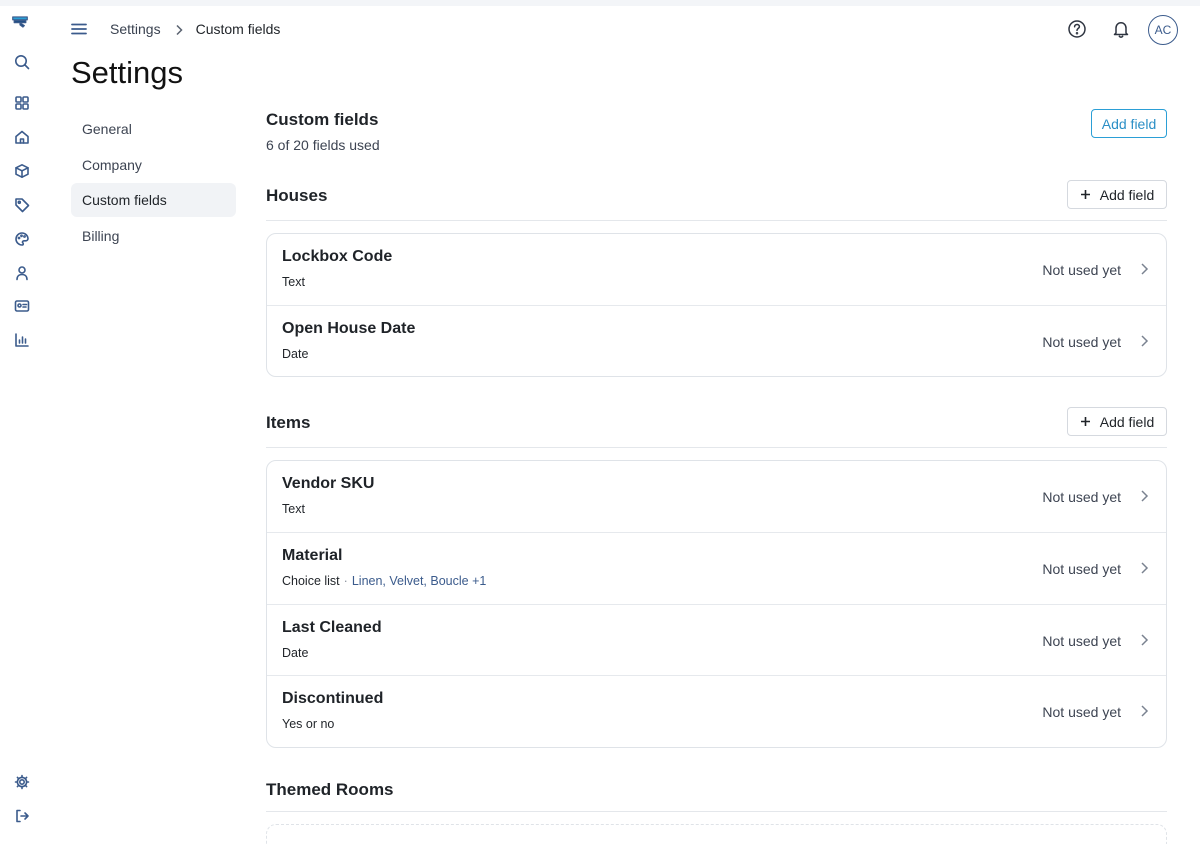  What do you see at coordinates (23, 25) in the screenshot?
I see `logo-icon` at bounding box center [23, 25].